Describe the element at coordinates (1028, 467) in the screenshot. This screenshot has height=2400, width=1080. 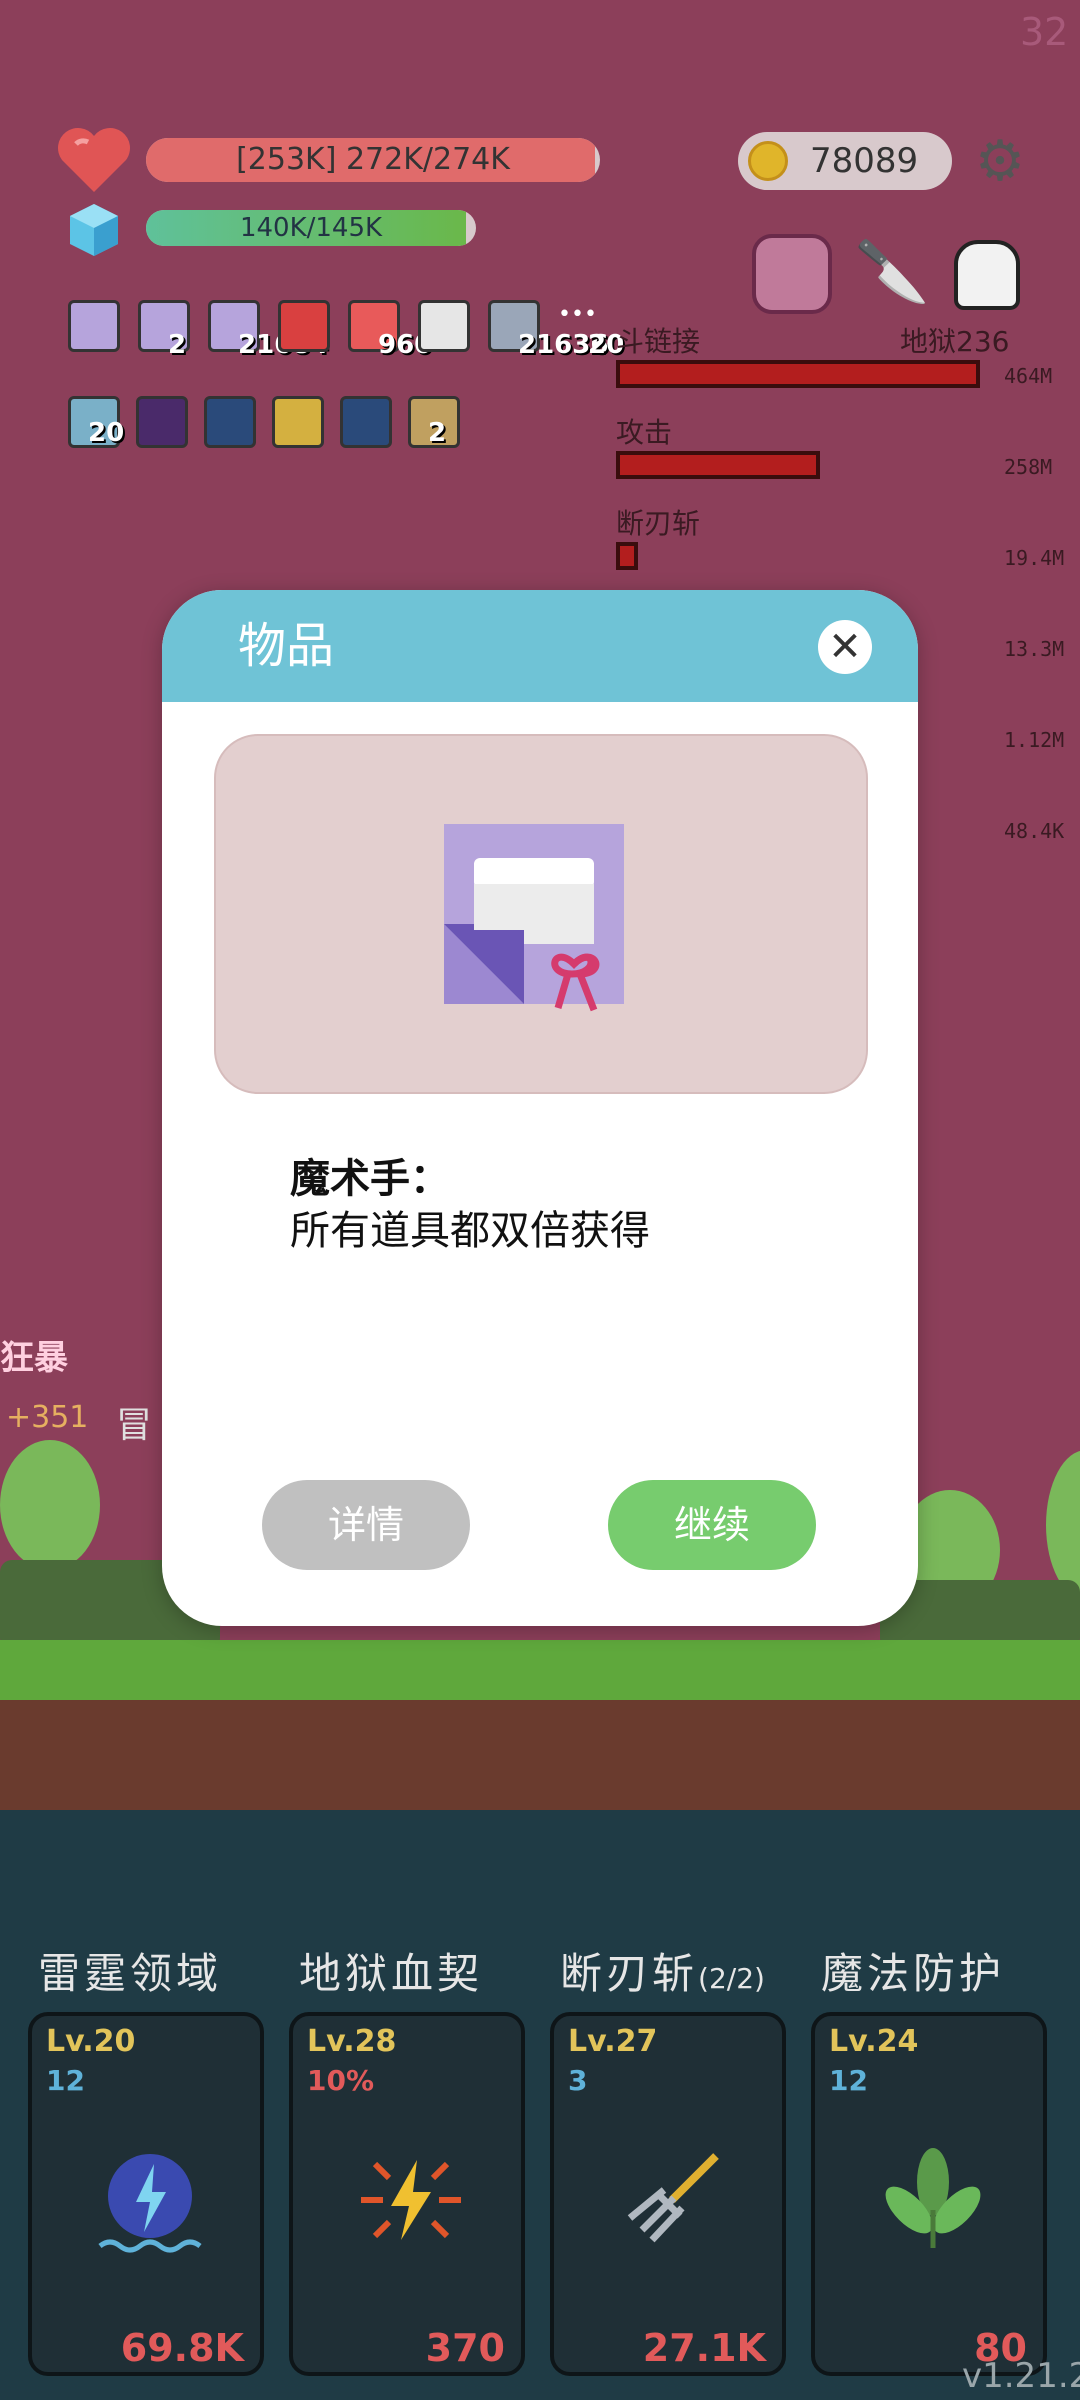
I see `damage-value: 258M` at that location.